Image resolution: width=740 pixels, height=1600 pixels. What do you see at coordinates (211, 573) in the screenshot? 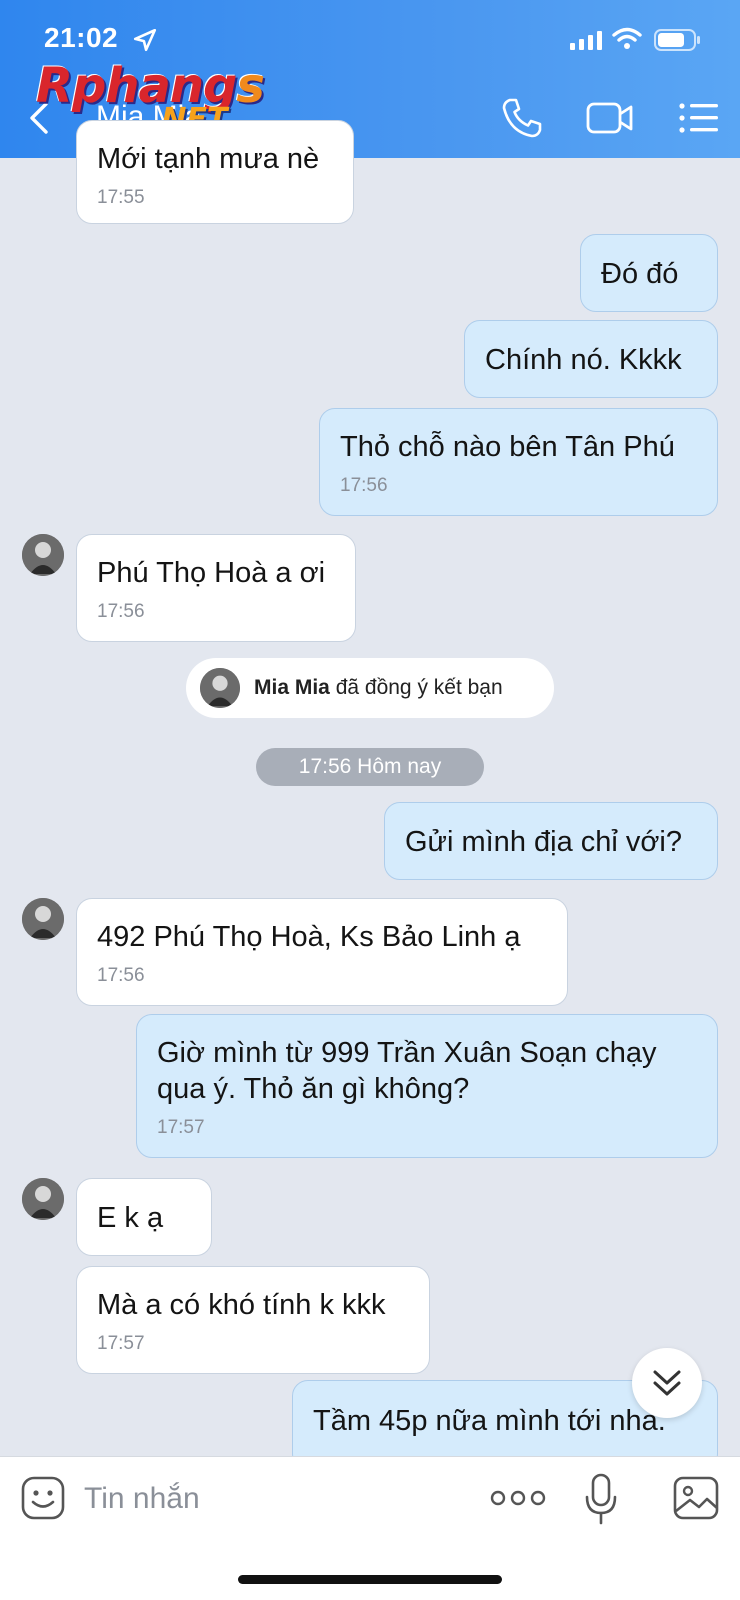
I see `message-text: Phú Thọ Hoà a ơi` at bounding box center [211, 573].